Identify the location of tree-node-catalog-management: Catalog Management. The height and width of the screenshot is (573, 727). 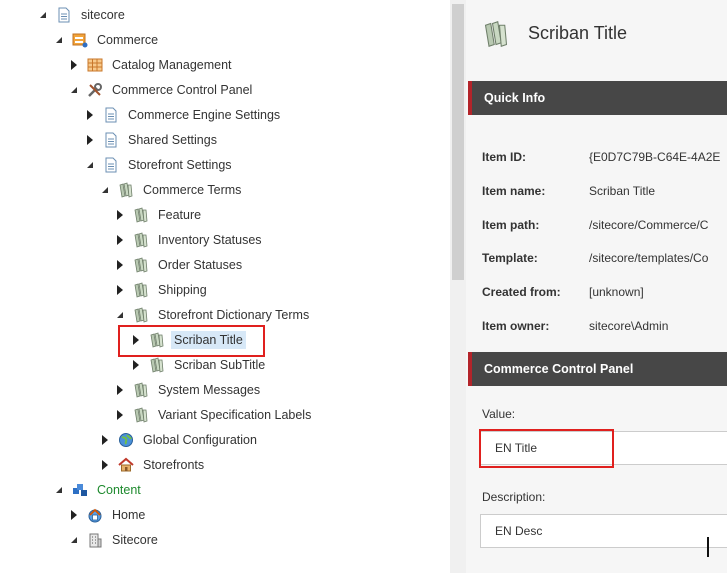
(152, 65).